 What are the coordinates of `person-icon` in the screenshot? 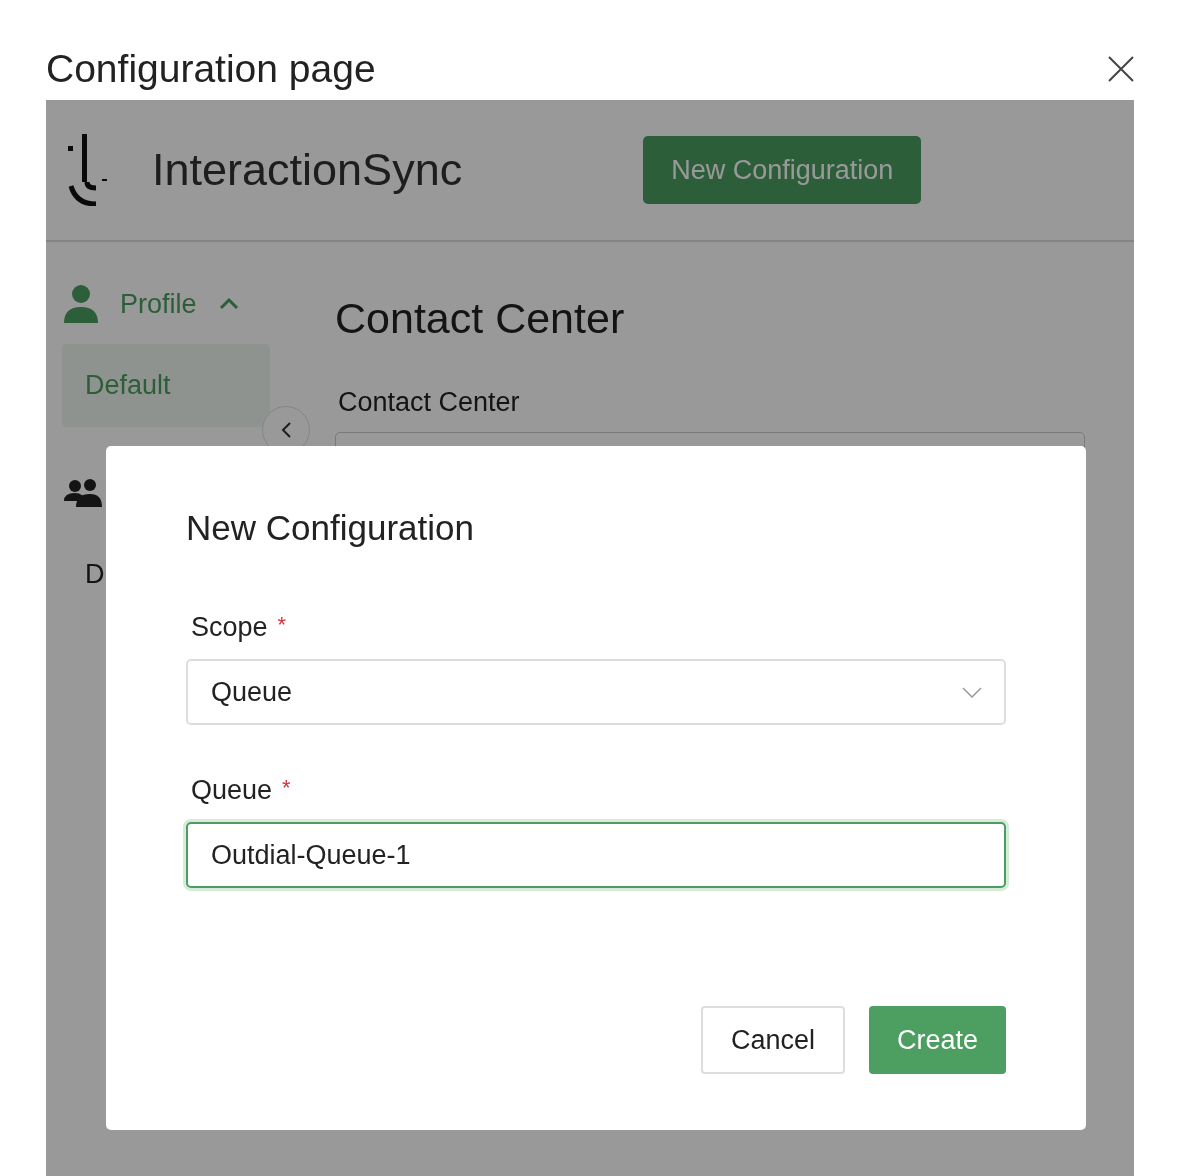 It's located at (81, 304).